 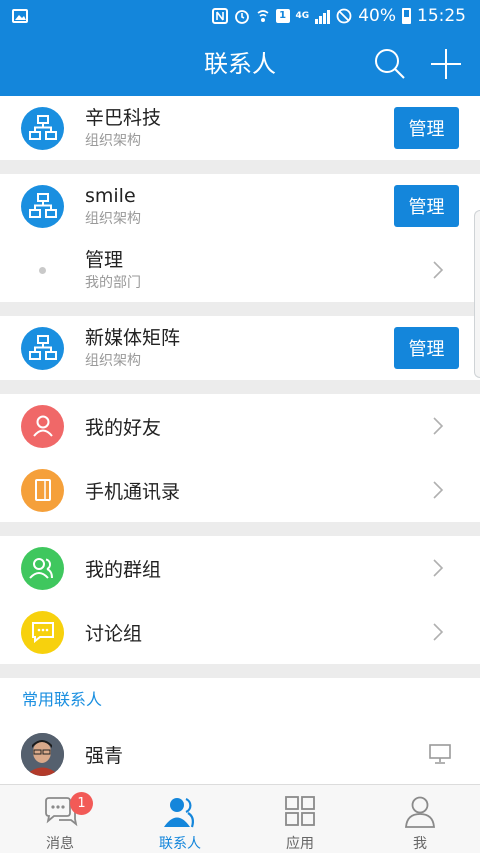 I want to click on battery-icon, so click(x=406, y=16).